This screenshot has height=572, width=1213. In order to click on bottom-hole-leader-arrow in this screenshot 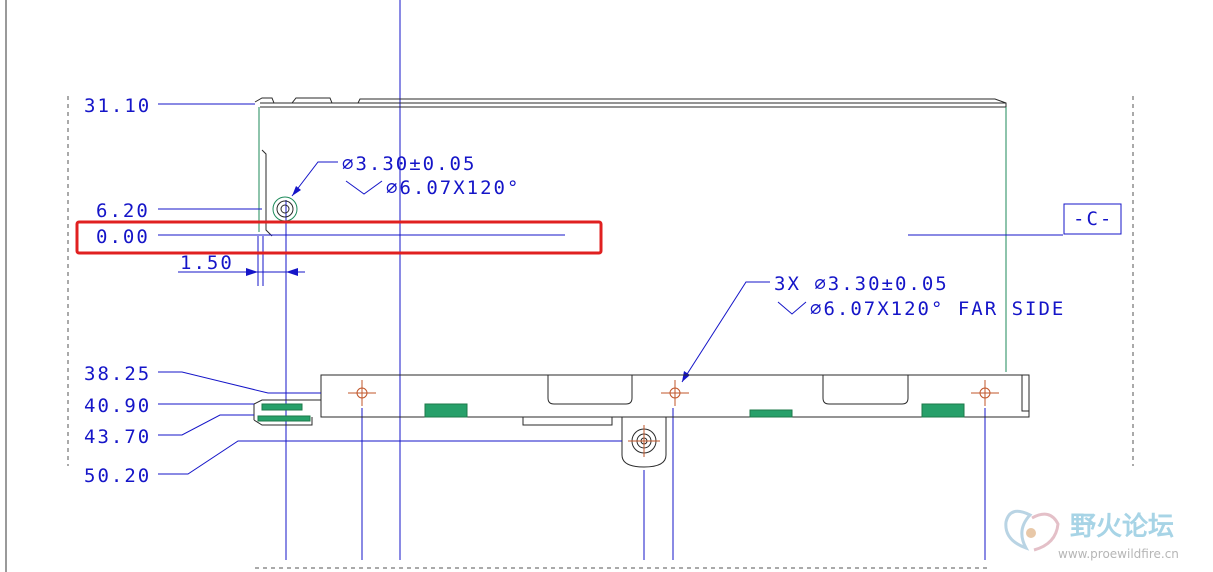, I will do `click(686, 376)`.